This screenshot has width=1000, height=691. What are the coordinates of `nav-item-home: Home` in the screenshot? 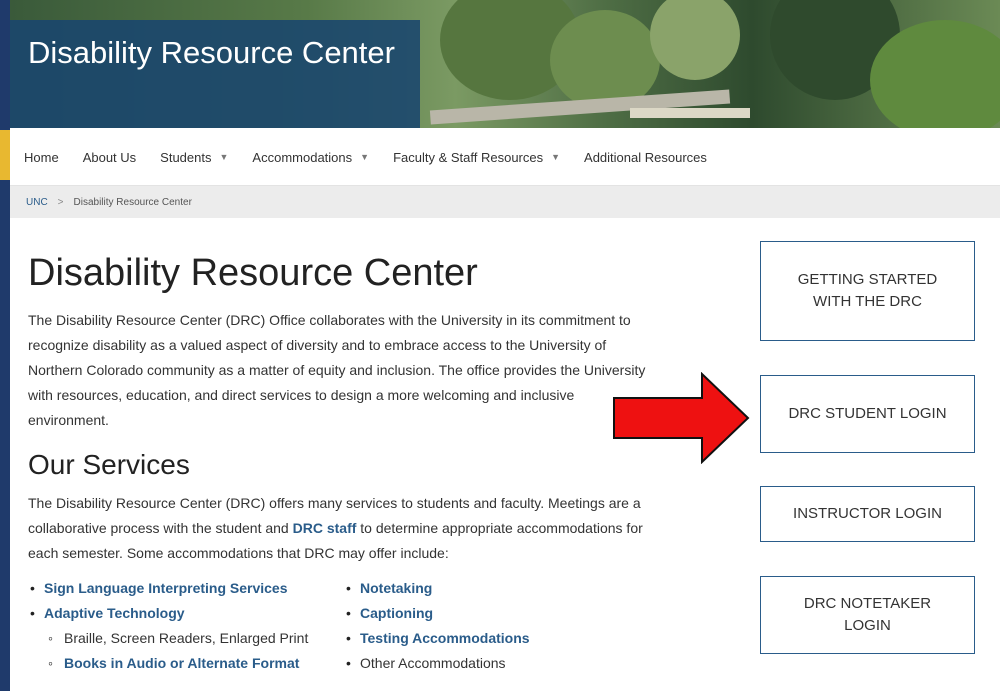 It's located at (41, 157).